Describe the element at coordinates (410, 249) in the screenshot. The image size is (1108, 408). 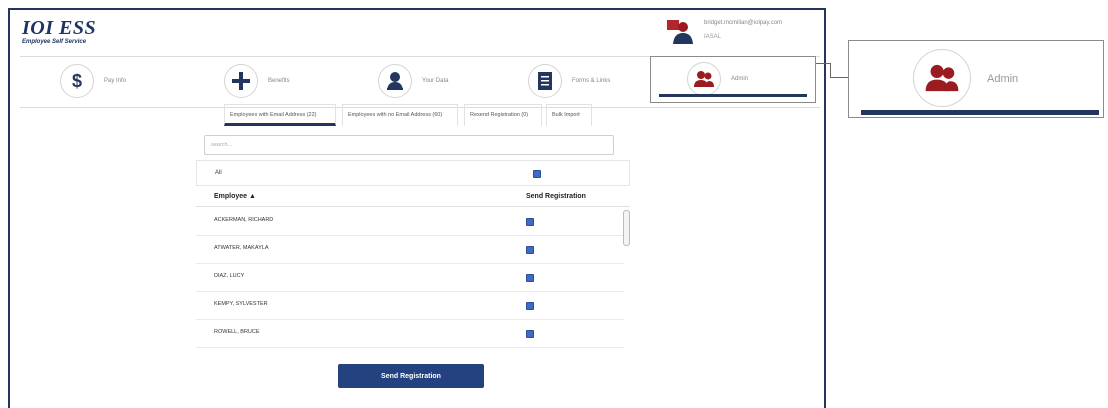
I see `table-row: ATWATER, MAKAYLA` at that location.